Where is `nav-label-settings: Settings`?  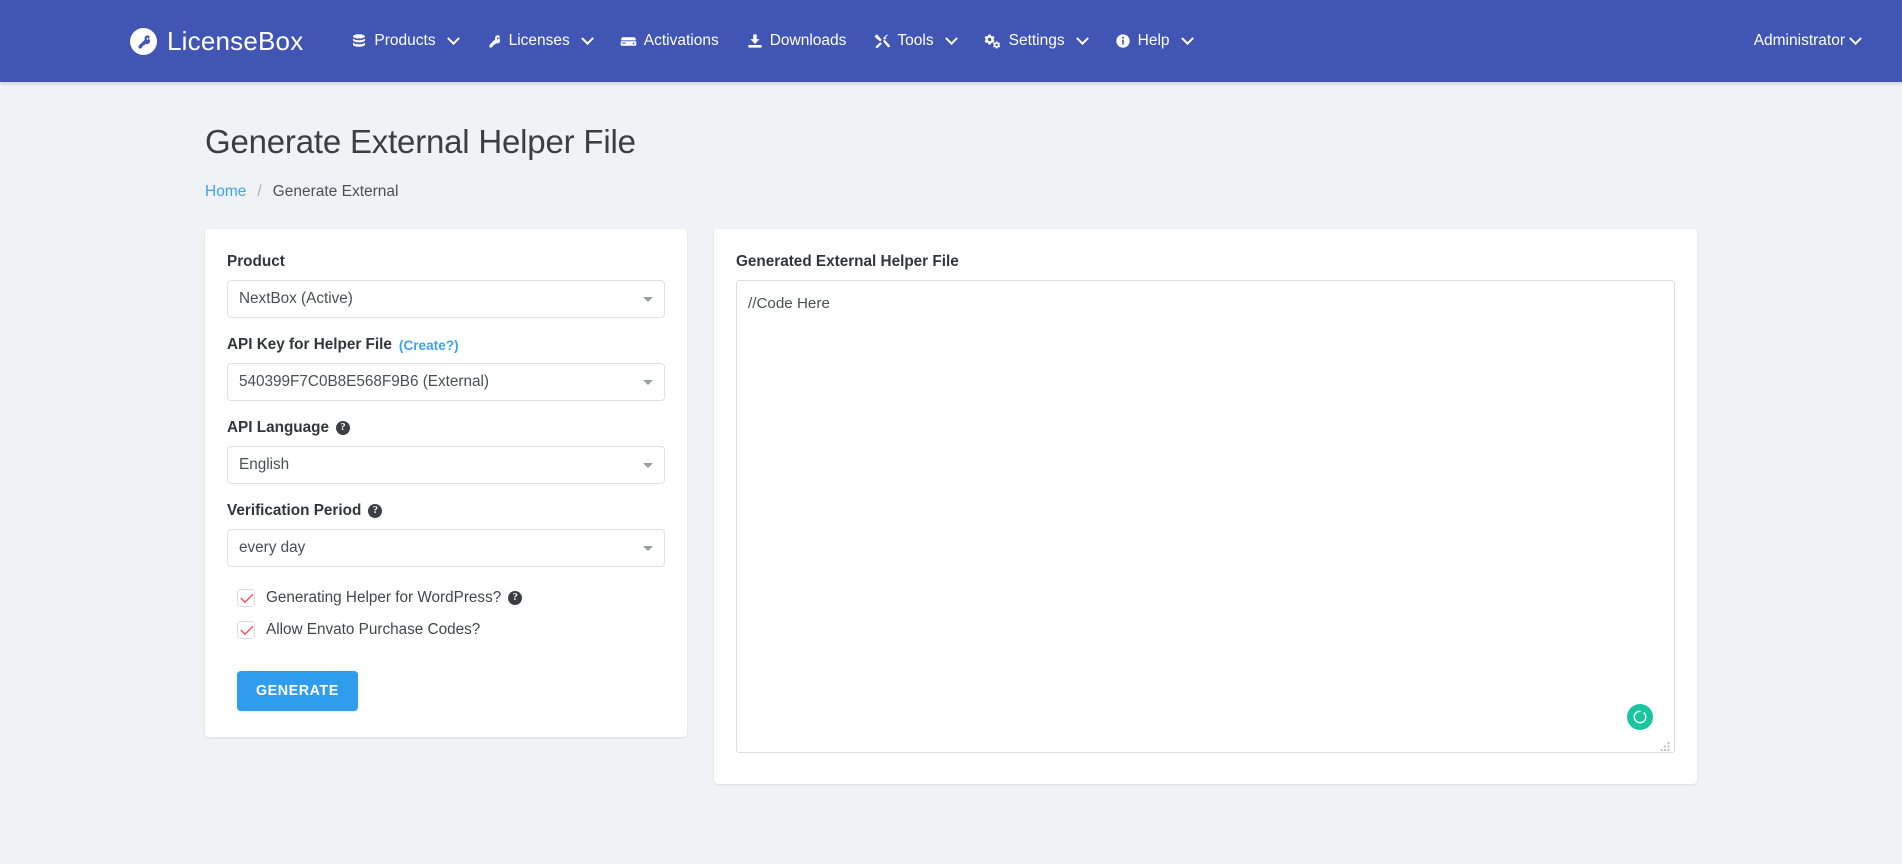 nav-label-settings: Settings is located at coordinates (1036, 40).